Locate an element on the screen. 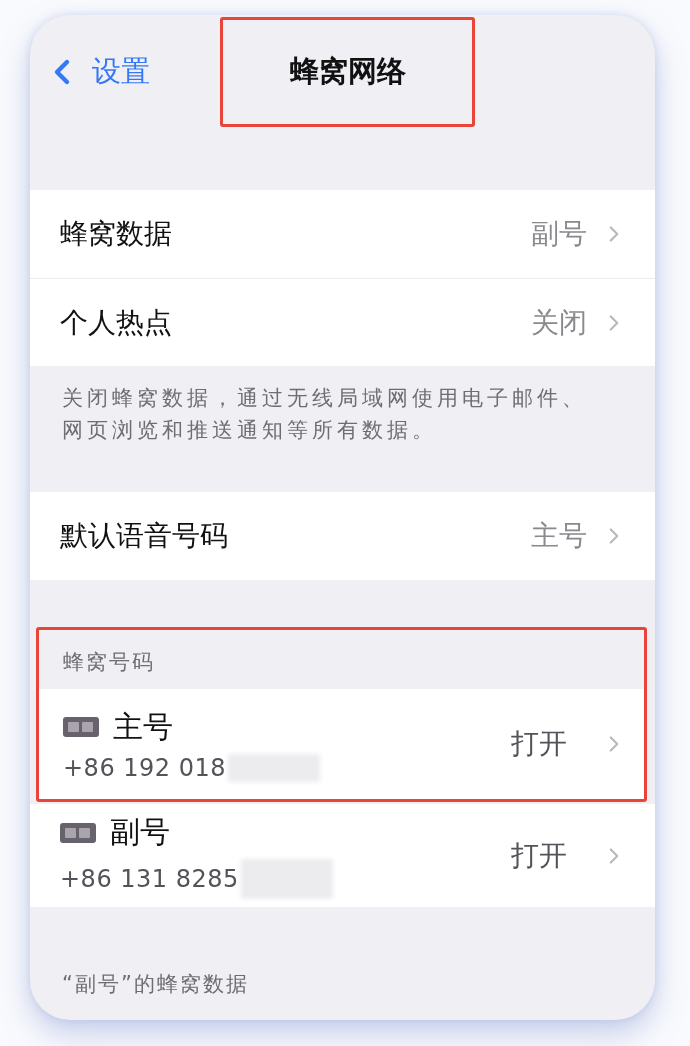 The image size is (690, 1046). sim-line-row: 副号 +86 131 8285 打开 is located at coordinates (342, 855).